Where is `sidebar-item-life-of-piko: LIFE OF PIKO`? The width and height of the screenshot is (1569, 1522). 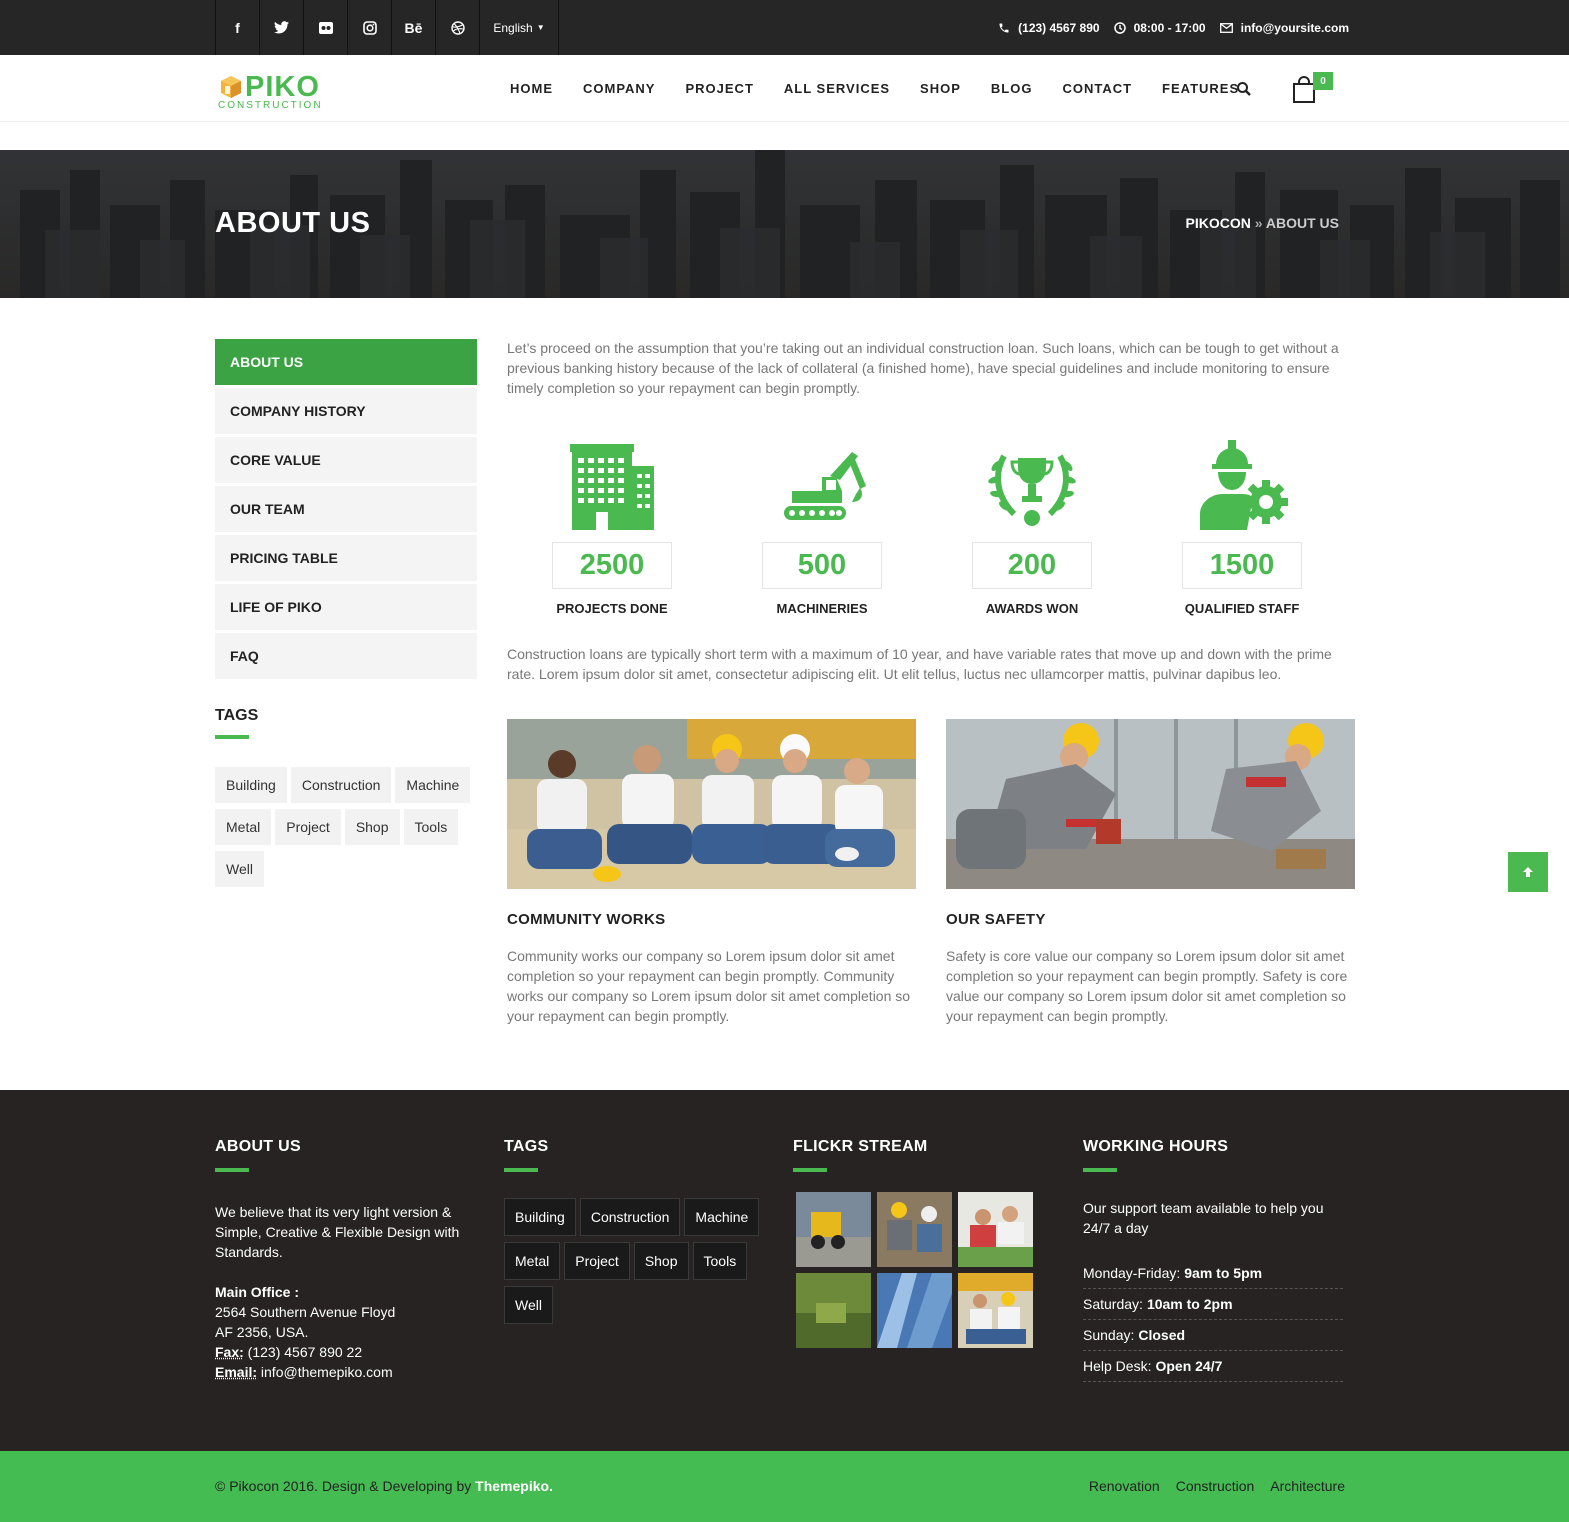 sidebar-item-life-of-piko: LIFE OF PIKO is located at coordinates (346, 607).